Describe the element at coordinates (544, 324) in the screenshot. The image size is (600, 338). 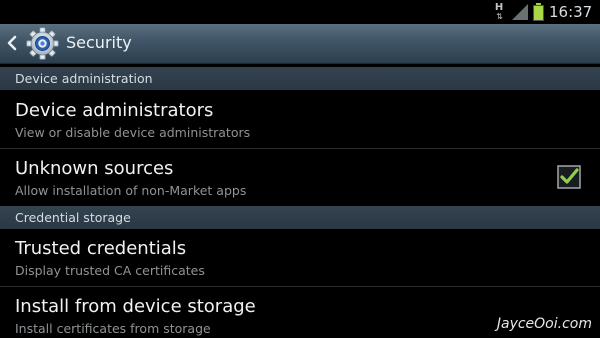
I see `watermark-text: JayceOoi.com` at that location.